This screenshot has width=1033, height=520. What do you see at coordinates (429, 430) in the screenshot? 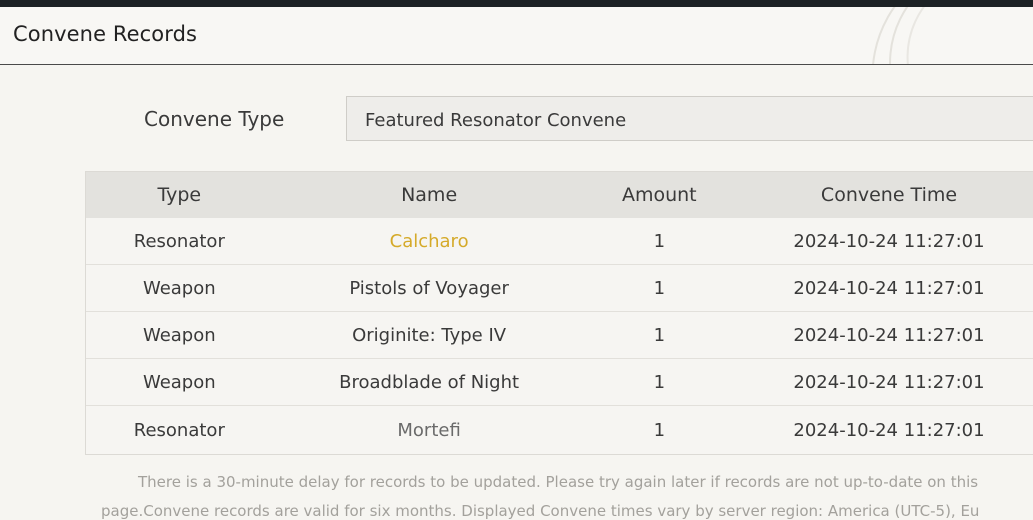
I see `cell-name: Mortefi` at bounding box center [429, 430].